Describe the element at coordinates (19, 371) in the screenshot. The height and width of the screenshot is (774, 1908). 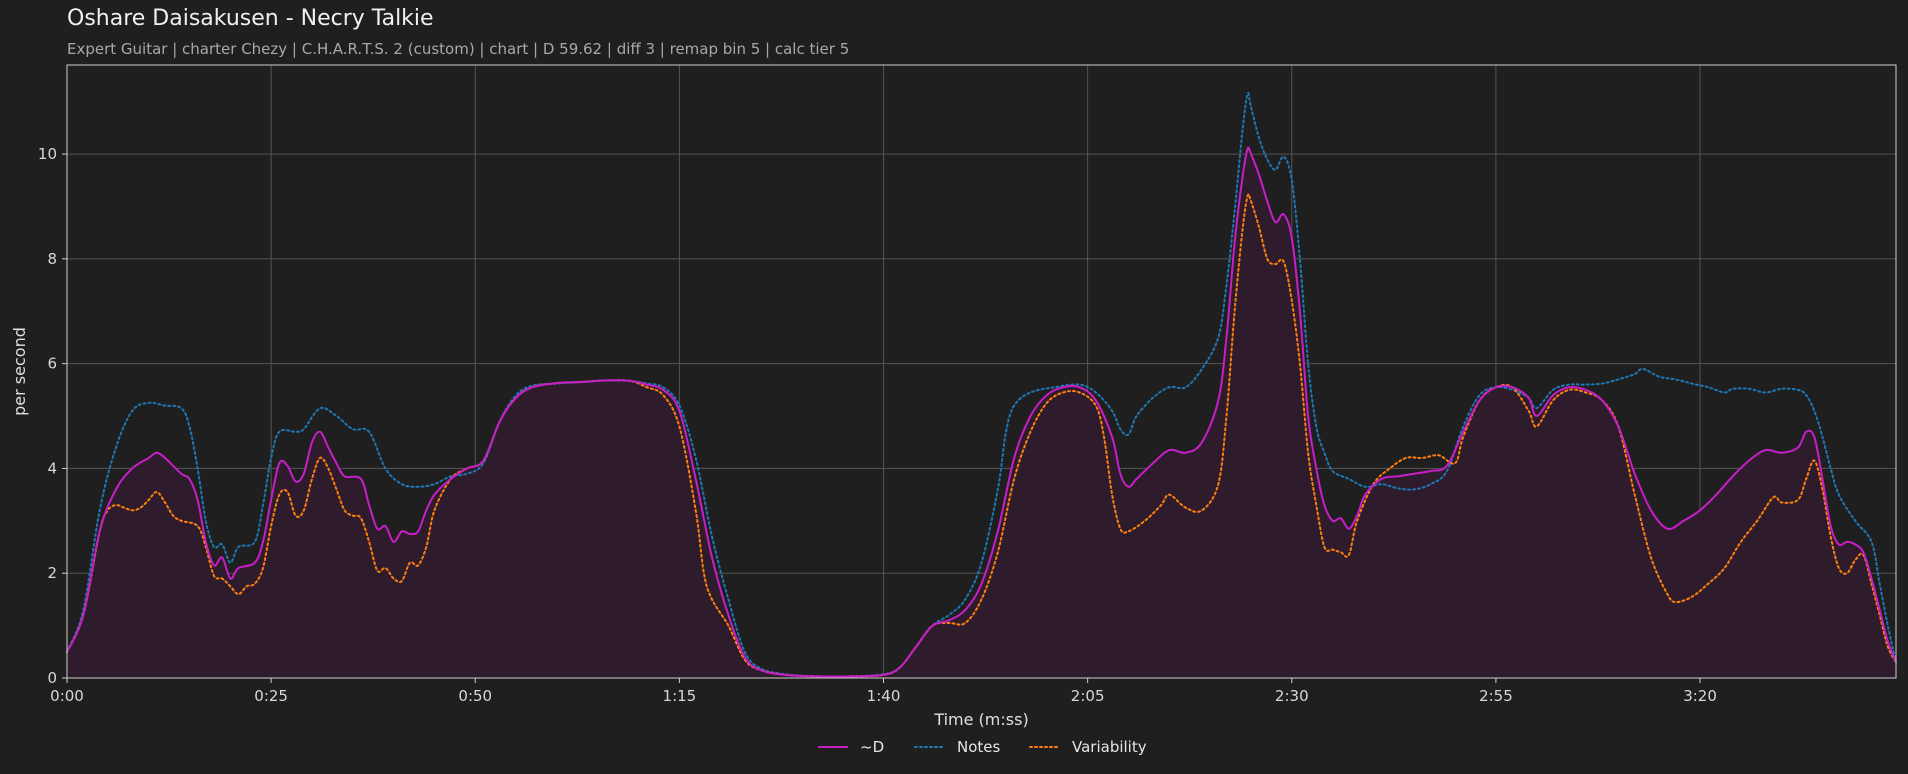
I see `y-axis-label: per second` at that location.